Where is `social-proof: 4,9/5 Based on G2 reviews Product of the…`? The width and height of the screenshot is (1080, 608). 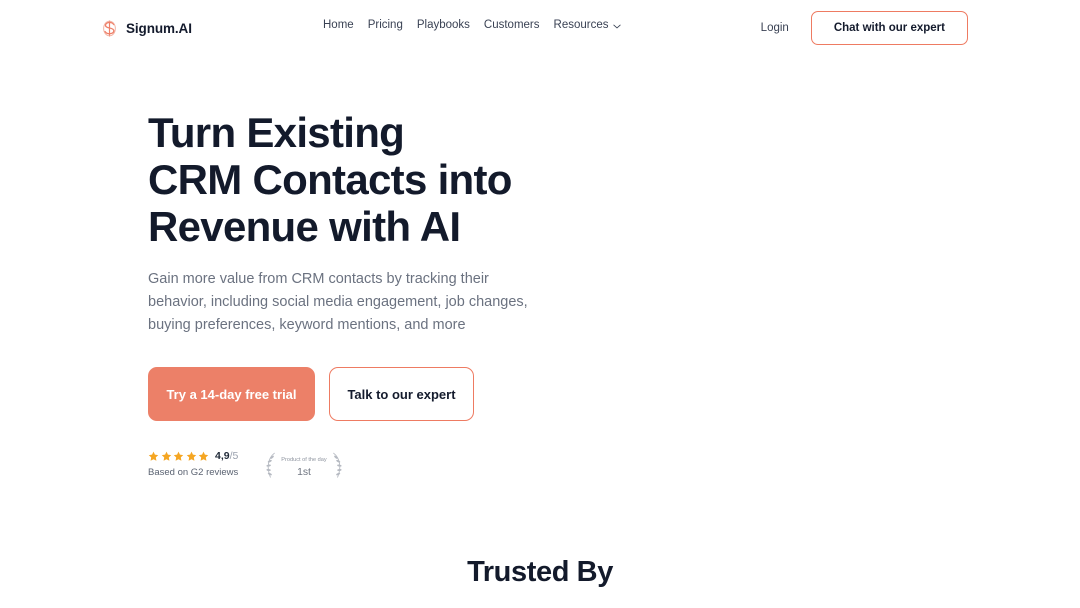 social-proof: 4,9/5 Based on G2 reviews Product of the… is located at coordinates (614, 466).